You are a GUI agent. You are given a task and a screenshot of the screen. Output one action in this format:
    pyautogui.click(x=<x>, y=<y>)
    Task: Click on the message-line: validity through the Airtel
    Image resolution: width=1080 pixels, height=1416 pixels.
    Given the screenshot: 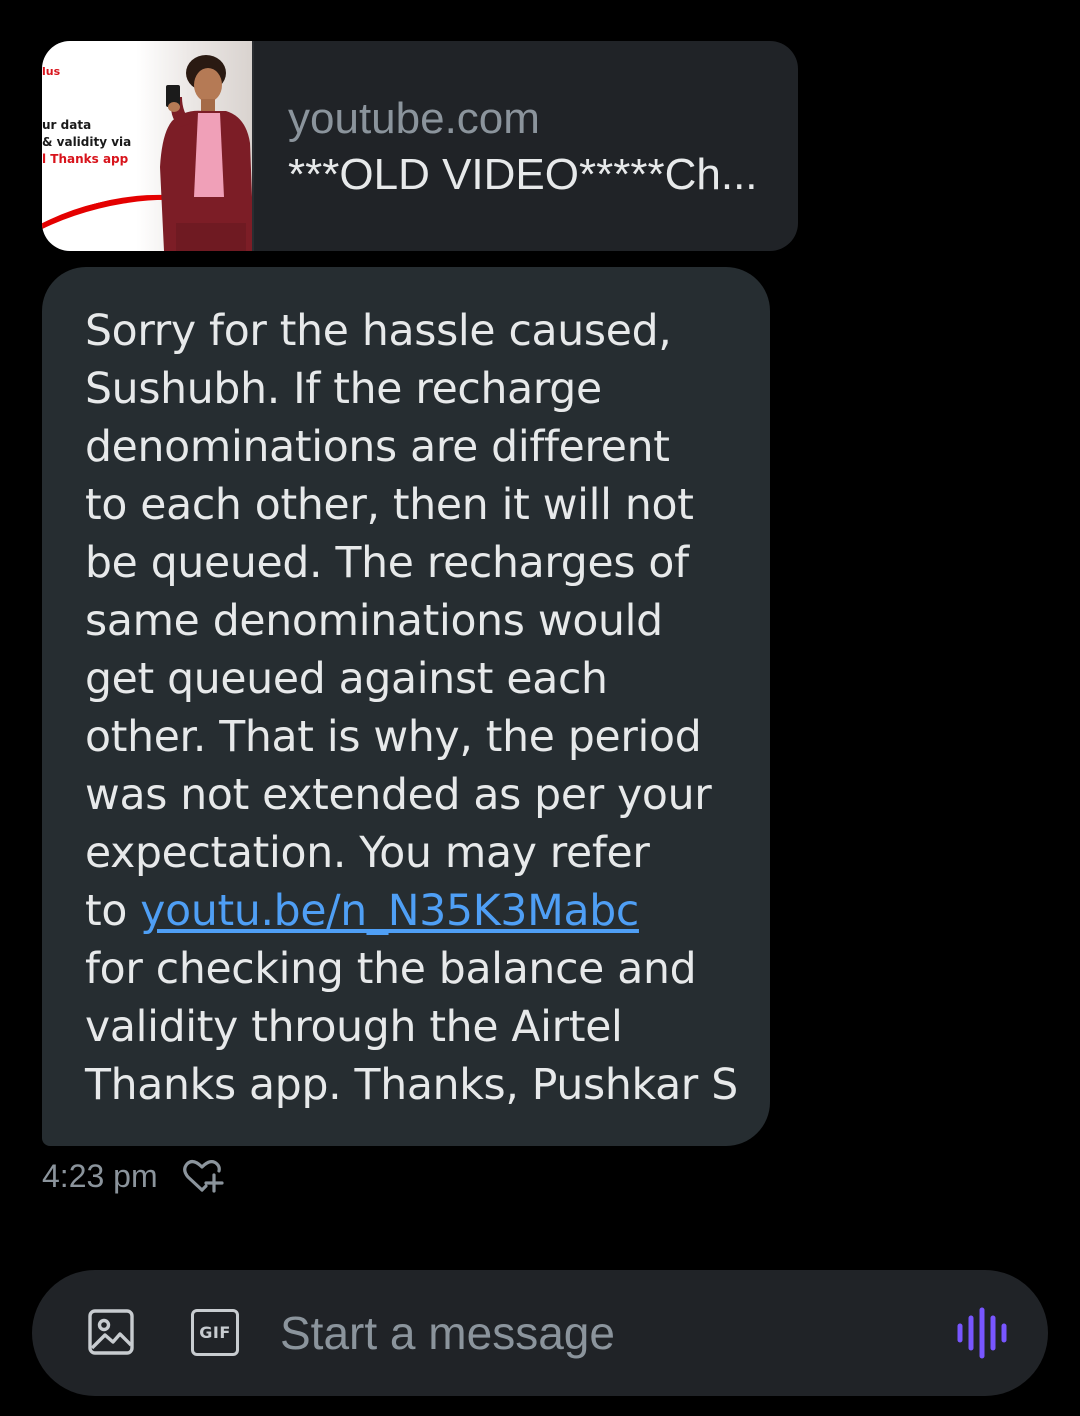 What is the action you would take?
    pyautogui.click(x=354, y=1027)
    